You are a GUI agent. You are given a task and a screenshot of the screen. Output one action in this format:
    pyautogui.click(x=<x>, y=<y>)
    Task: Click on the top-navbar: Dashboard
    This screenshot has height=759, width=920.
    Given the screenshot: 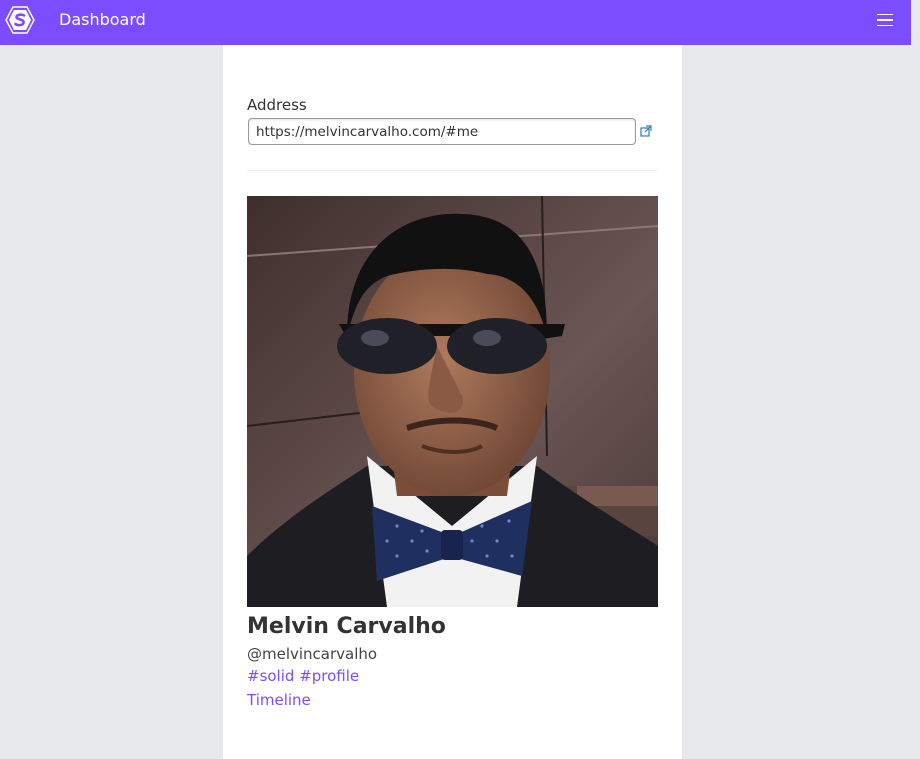 What is the action you would take?
    pyautogui.click(x=455, y=22)
    